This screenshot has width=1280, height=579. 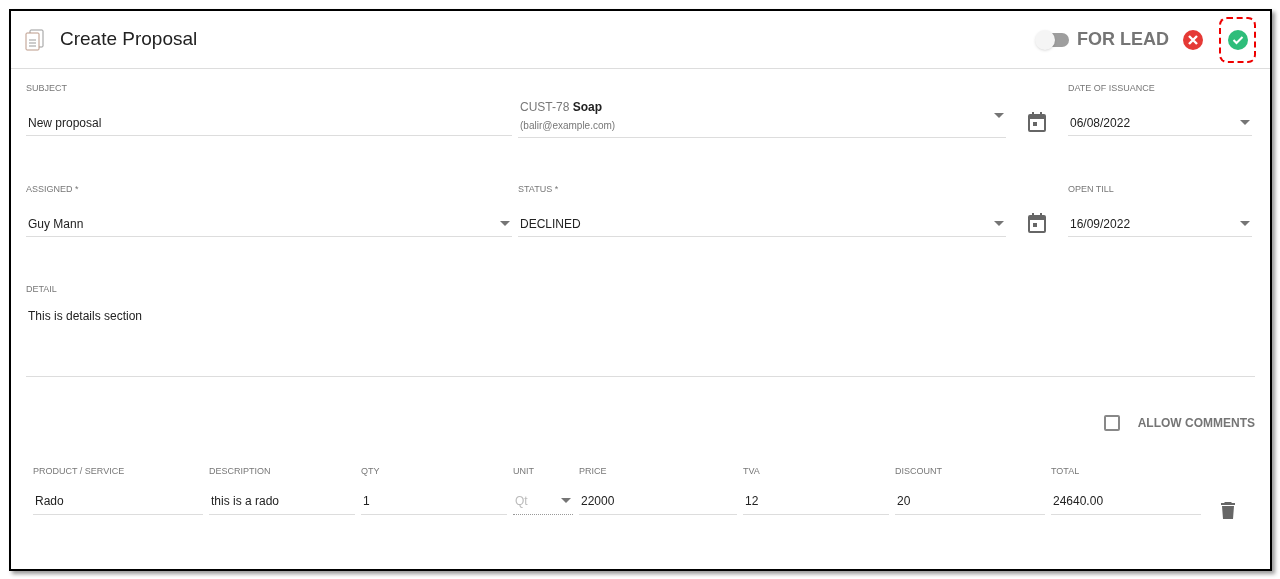 I want to click on field-label: DISCOUNT, so click(x=919, y=471).